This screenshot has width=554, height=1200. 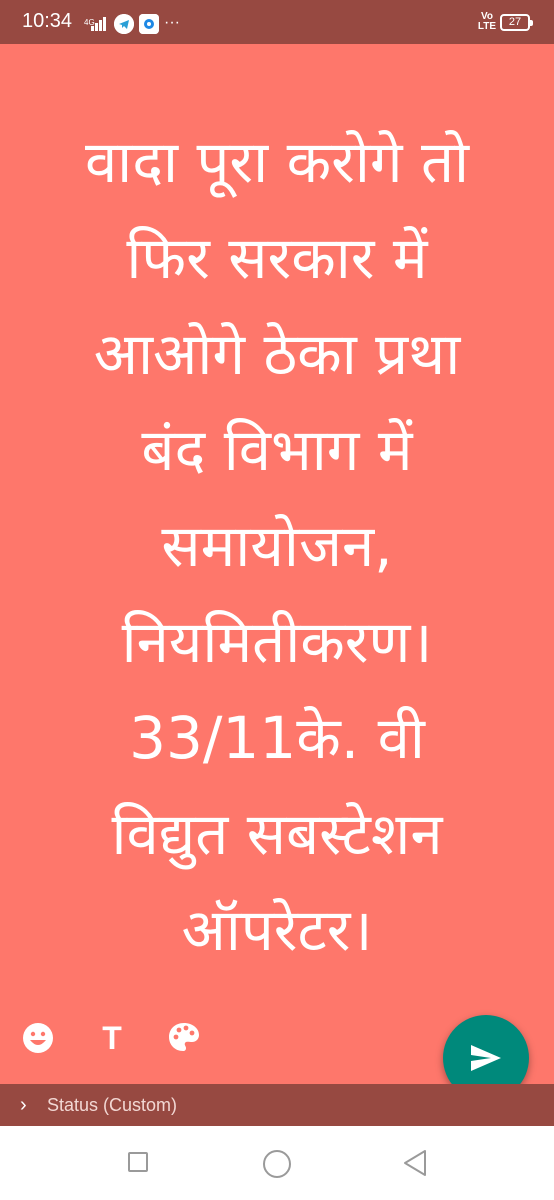 I want to click on system-status-bar: 10:34 4G ··· Vo LTE 27, so click(x=277, y=22).